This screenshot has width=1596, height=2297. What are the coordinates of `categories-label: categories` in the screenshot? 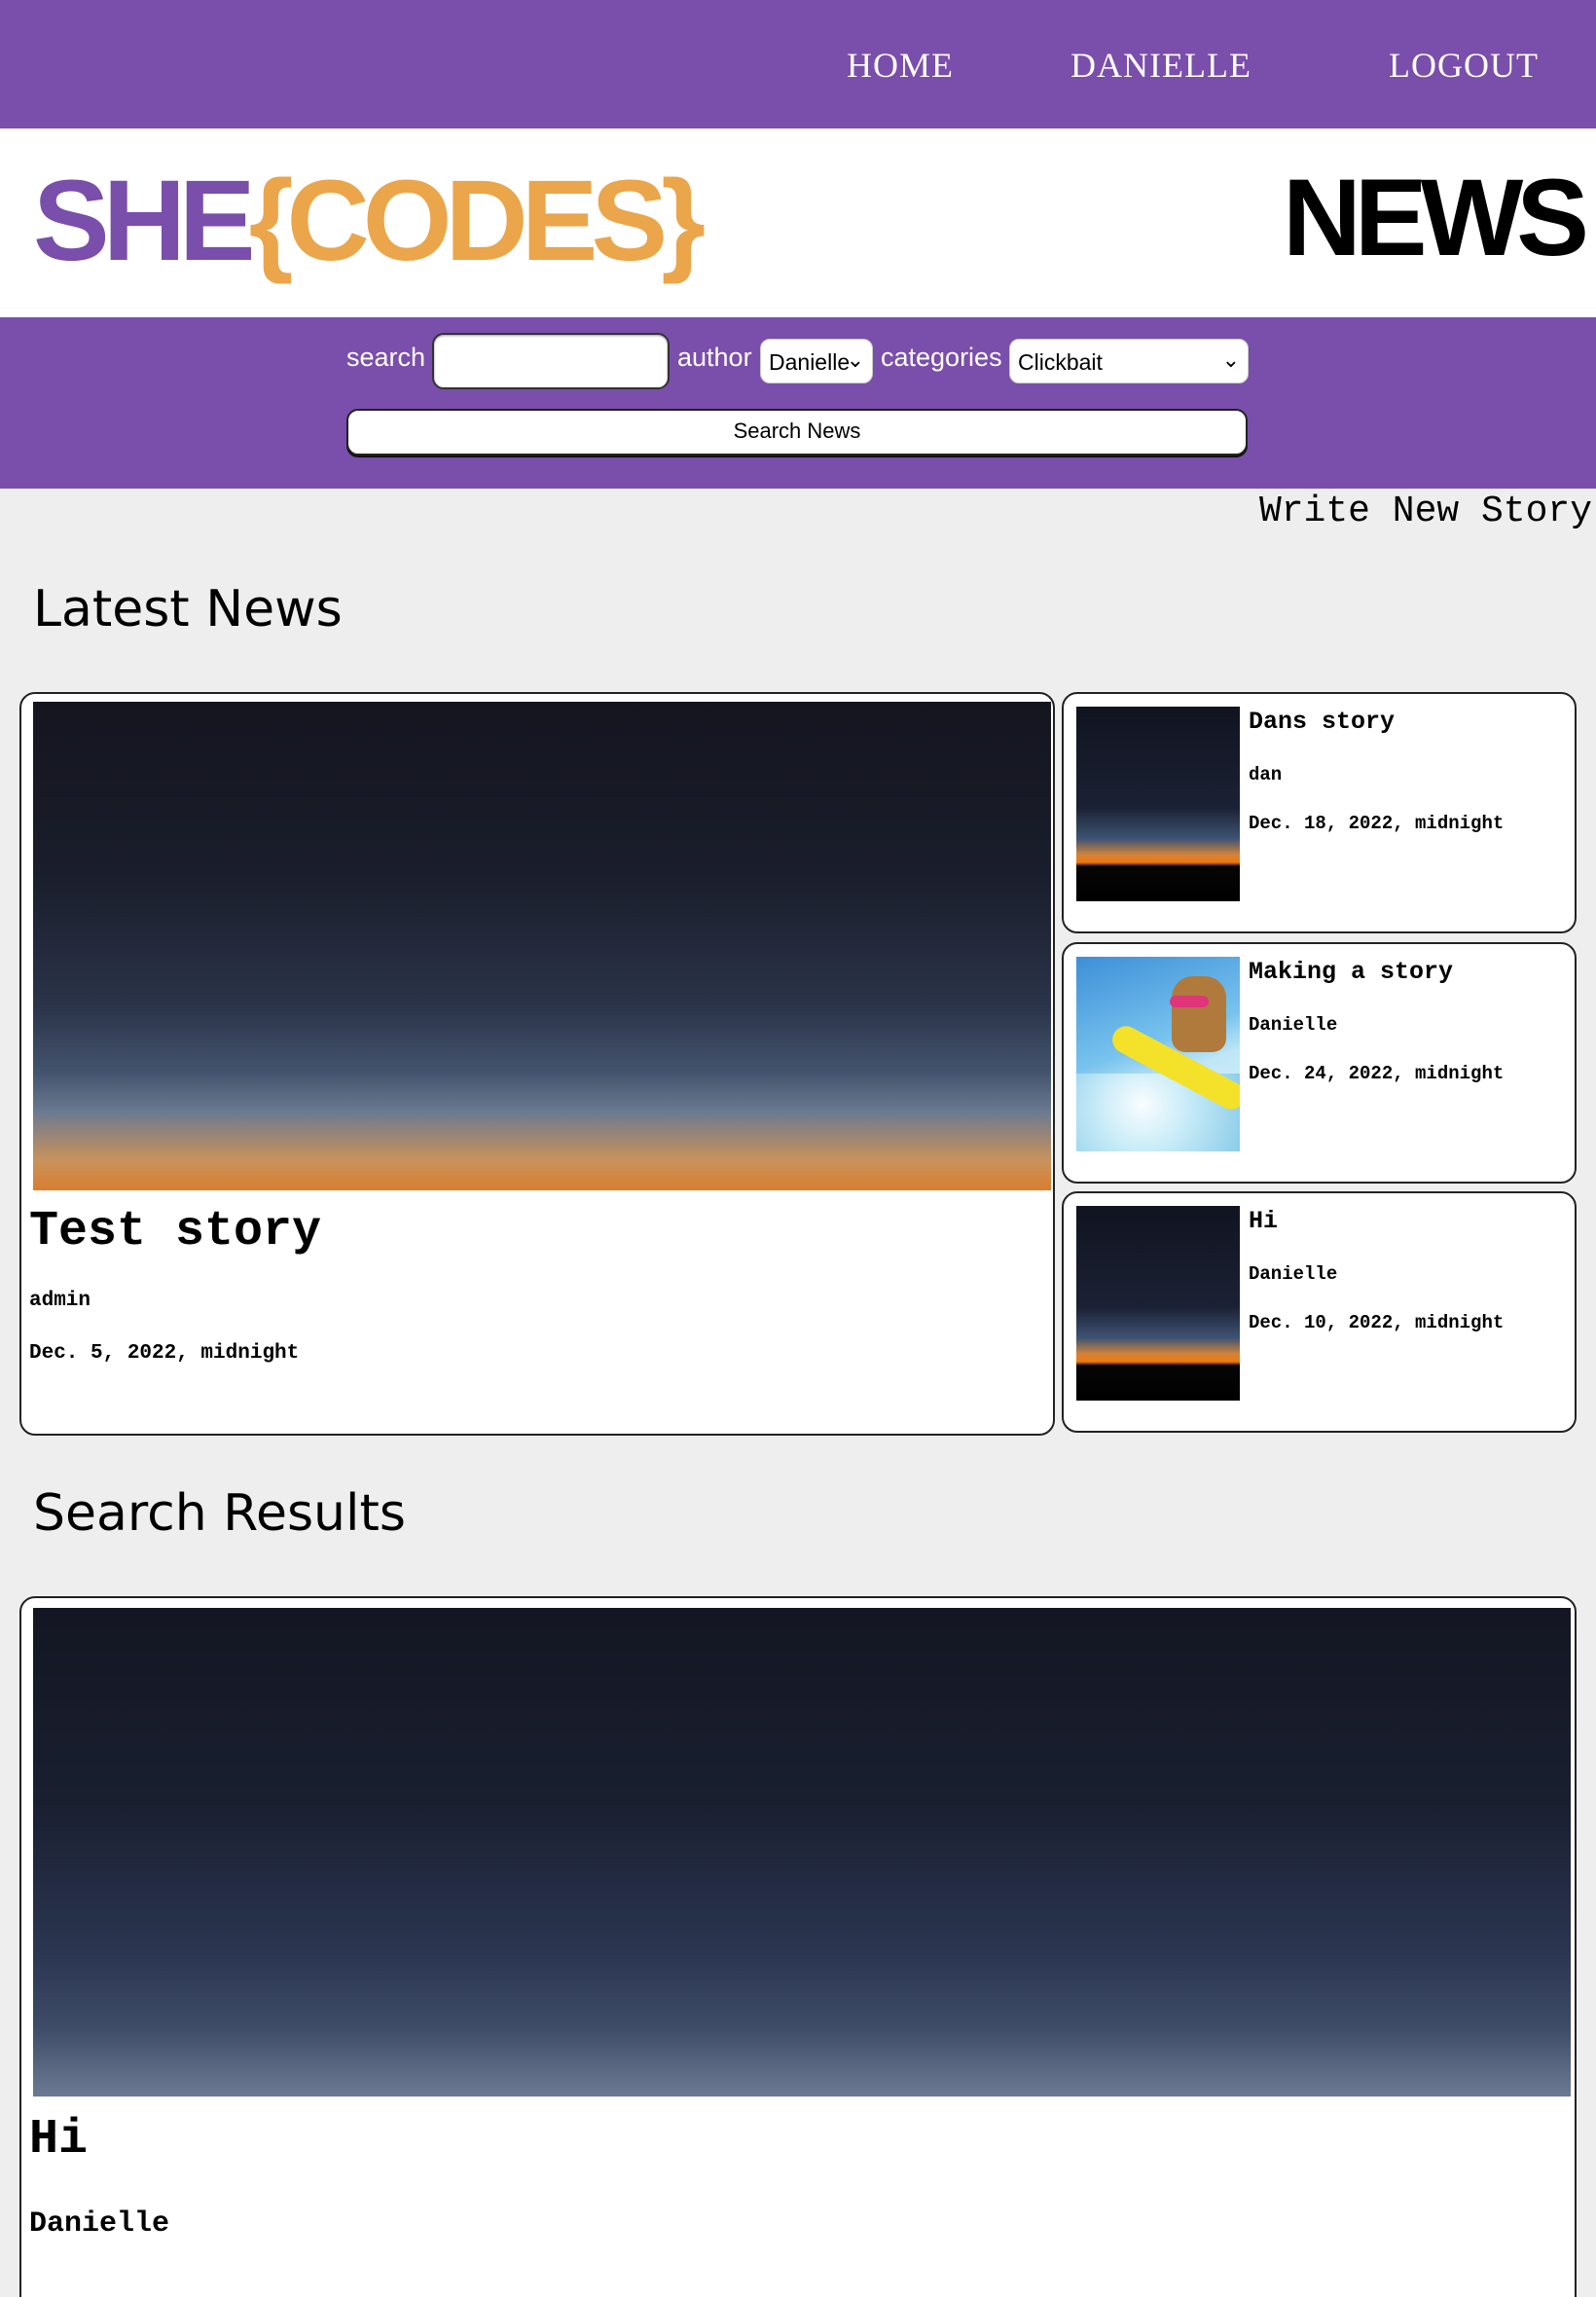 It's located at (941, 357).